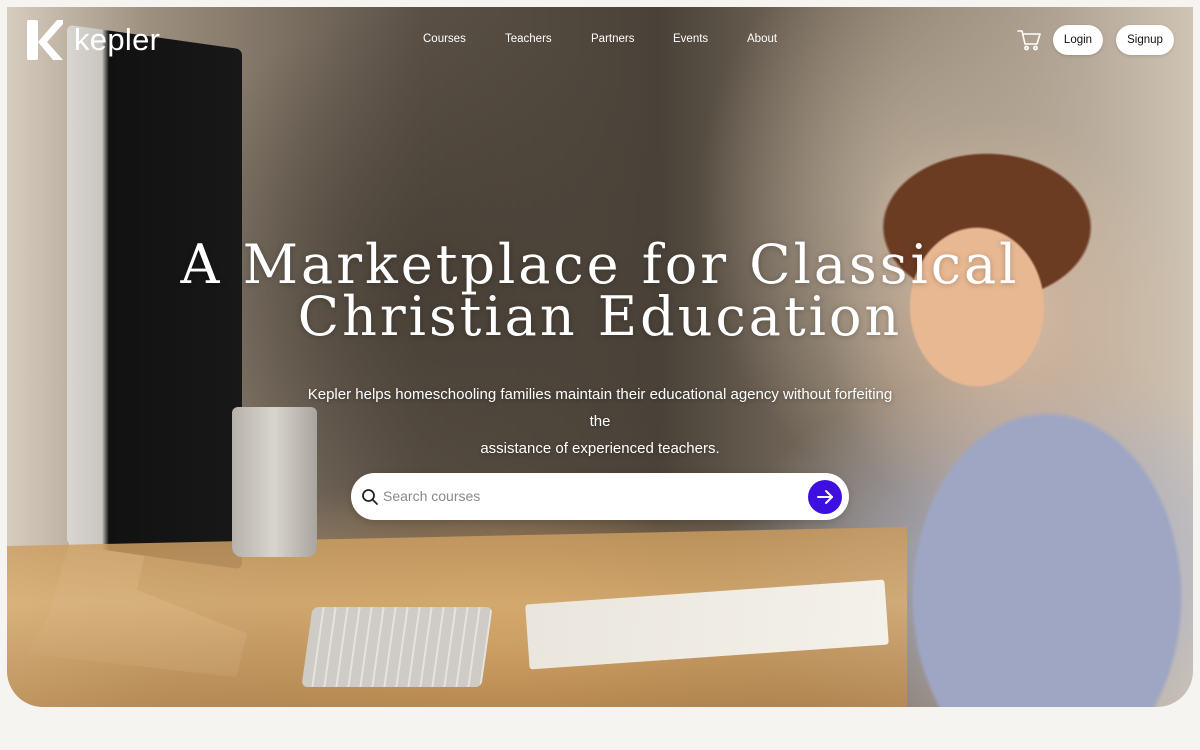 This screenshot has width=1200, height=750. I want to click on hero-headline-line2: Christian Education, so click(600, 316).